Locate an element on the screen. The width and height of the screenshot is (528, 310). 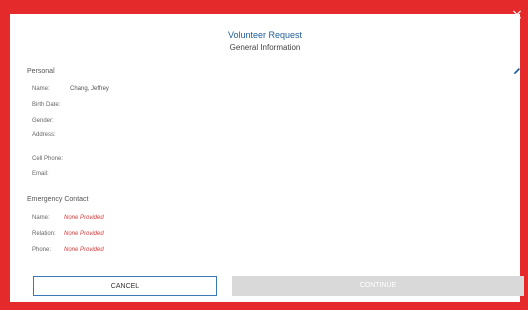
dialog-title: Volunteer Request is located at coordinates (265, 35).